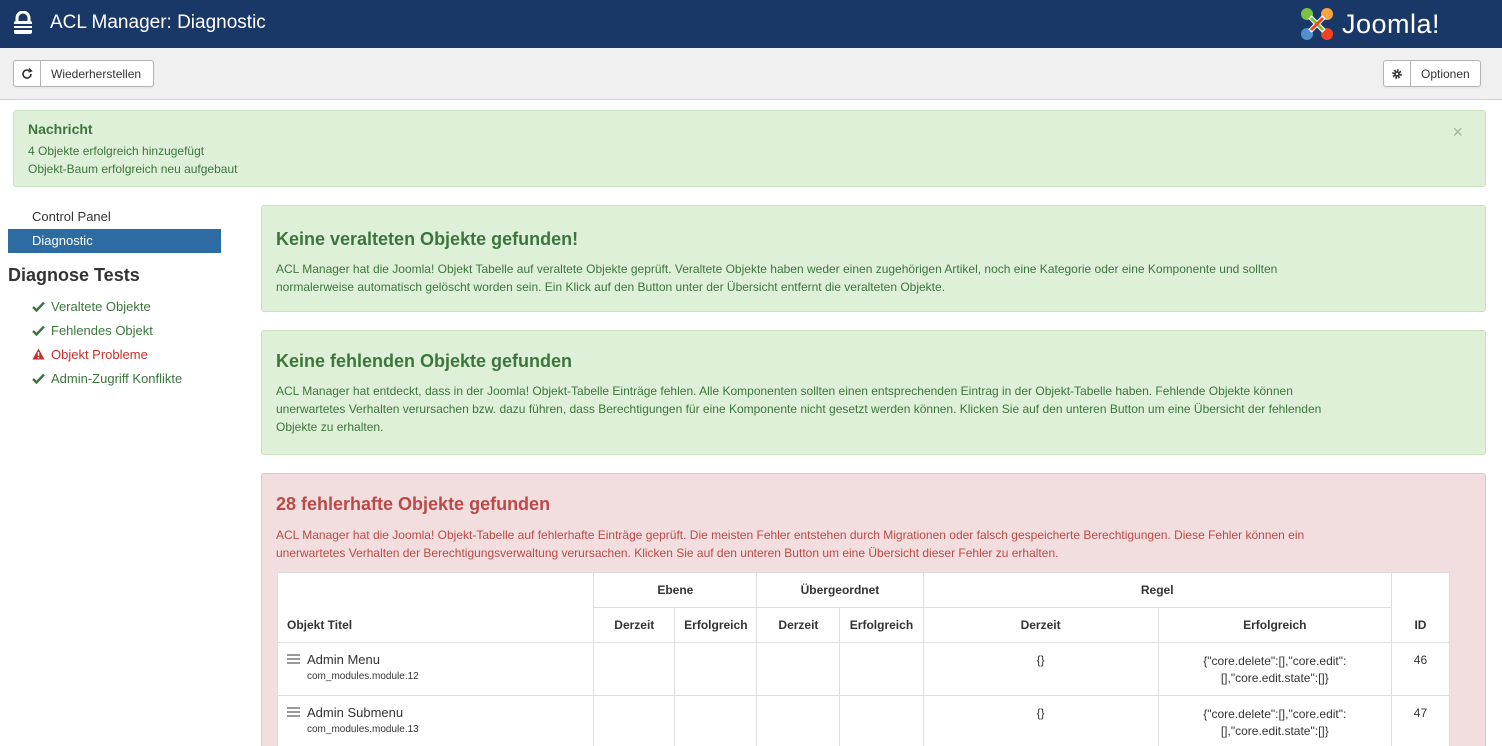 Image resolution: width=1502 pixels, height=746 pixels. I want to click on warning-icon, so click(41, 354).